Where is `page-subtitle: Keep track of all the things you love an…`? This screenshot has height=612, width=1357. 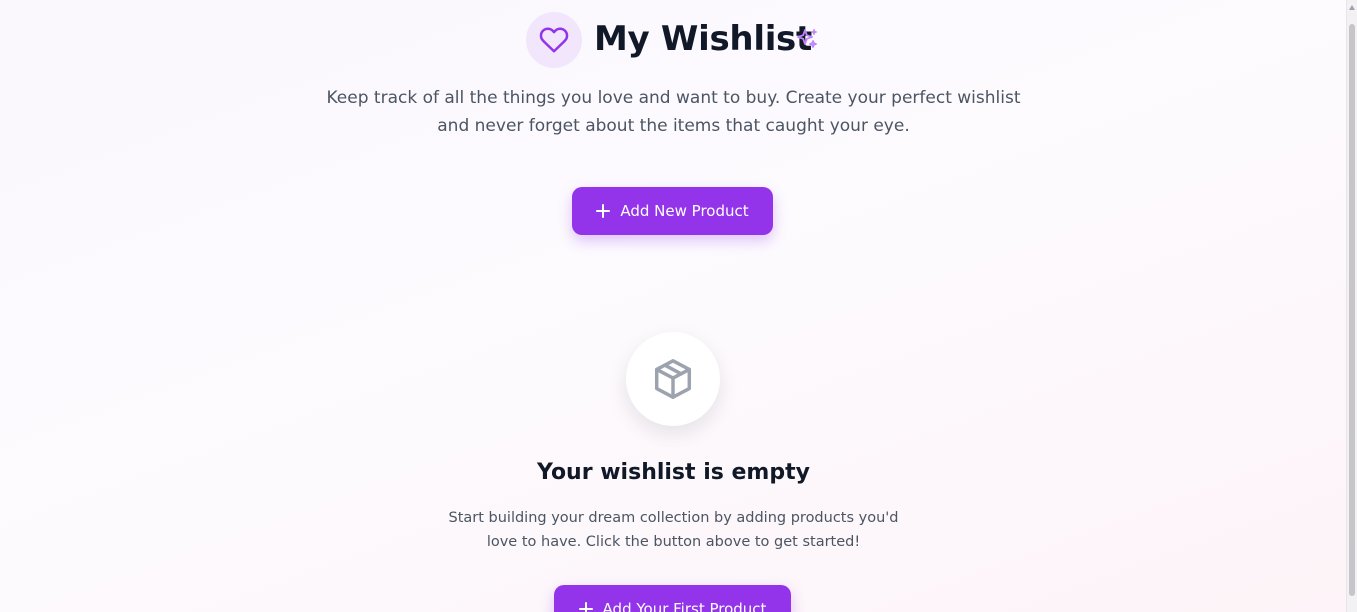 page-subtitle: Keep track of all the things you love an… is located at coordinates (673, 112).